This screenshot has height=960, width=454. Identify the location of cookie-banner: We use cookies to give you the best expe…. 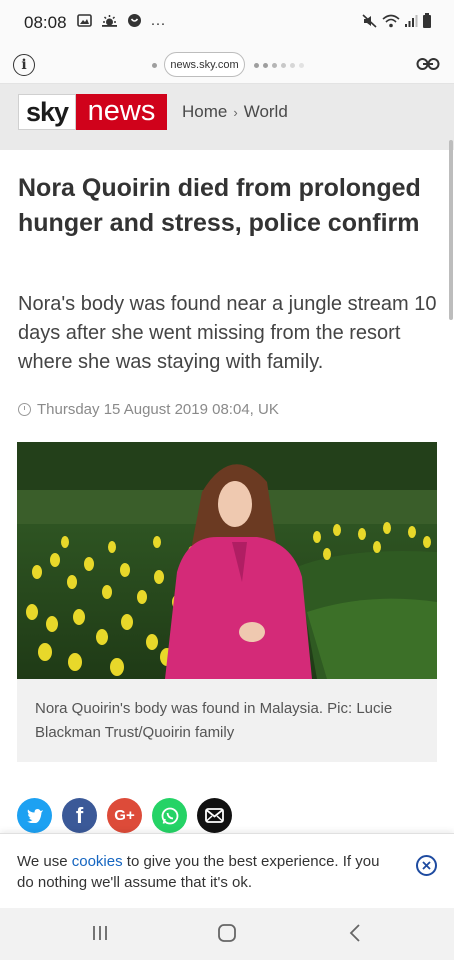
(227, 870).